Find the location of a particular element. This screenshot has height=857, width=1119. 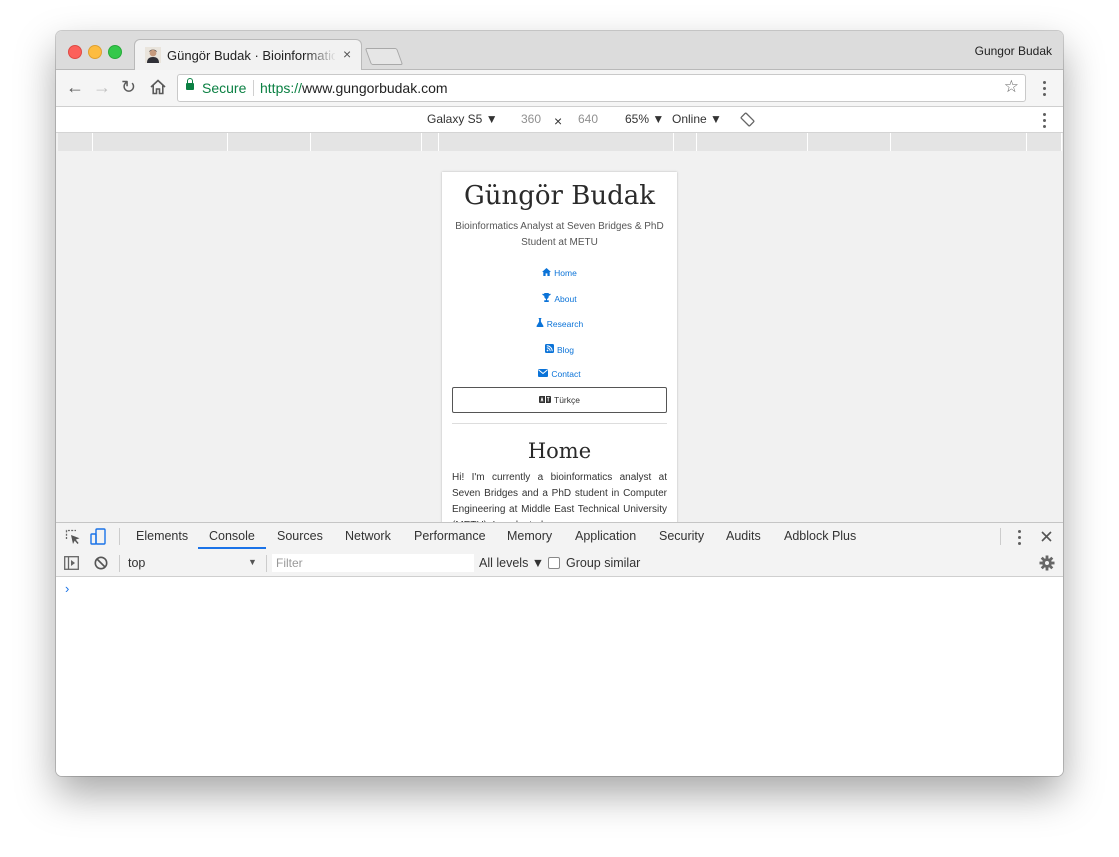

sidebar-toggle-icon is located at coordinates (71, 563).